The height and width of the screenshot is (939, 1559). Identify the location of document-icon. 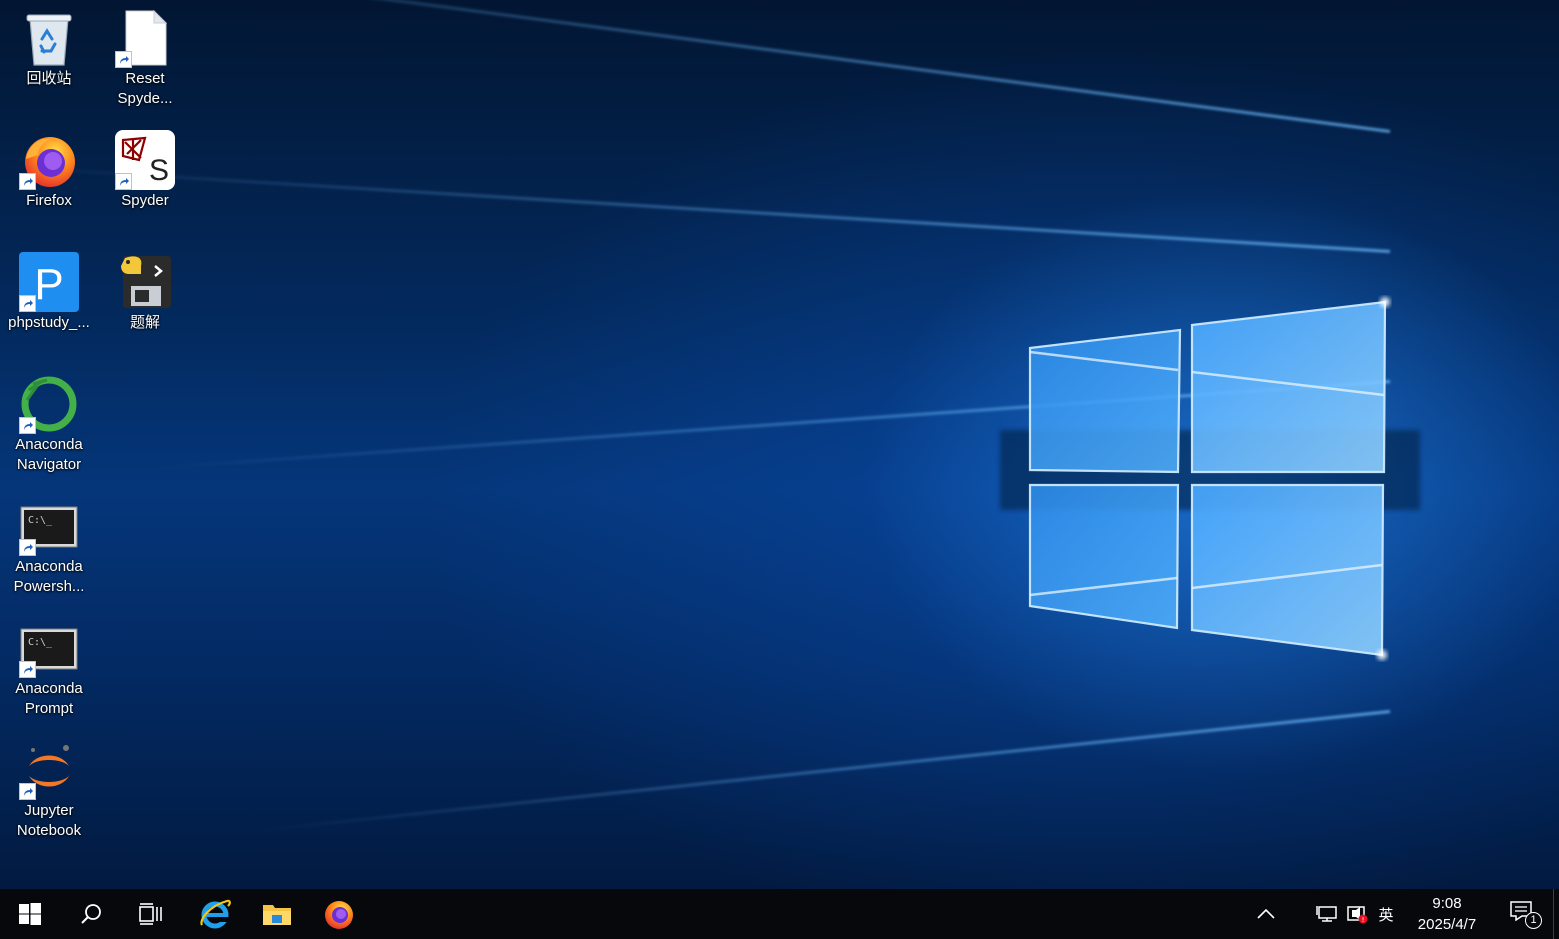
(145, 38).